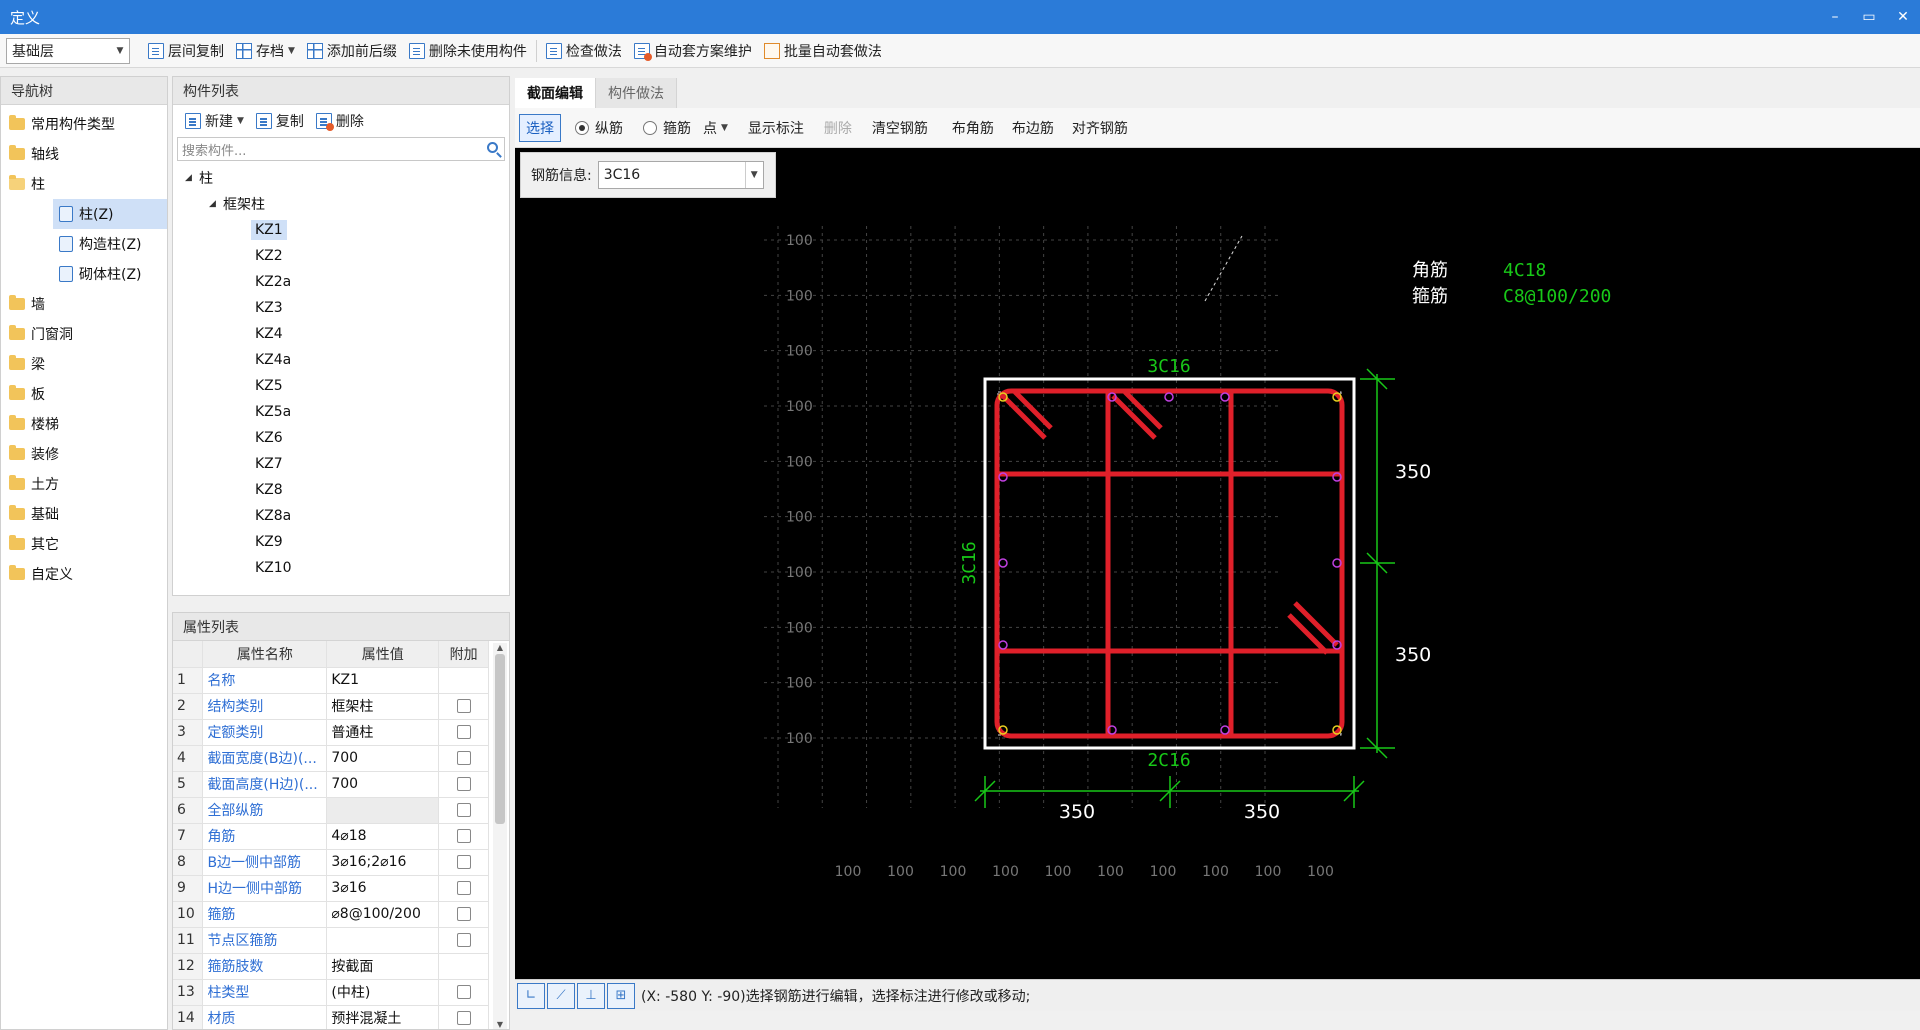 Image resolution: width=1920 pixels, height=1030 pixels. I want to click on auto-scheme-button: 自动套方案维护, so click(693, 51).